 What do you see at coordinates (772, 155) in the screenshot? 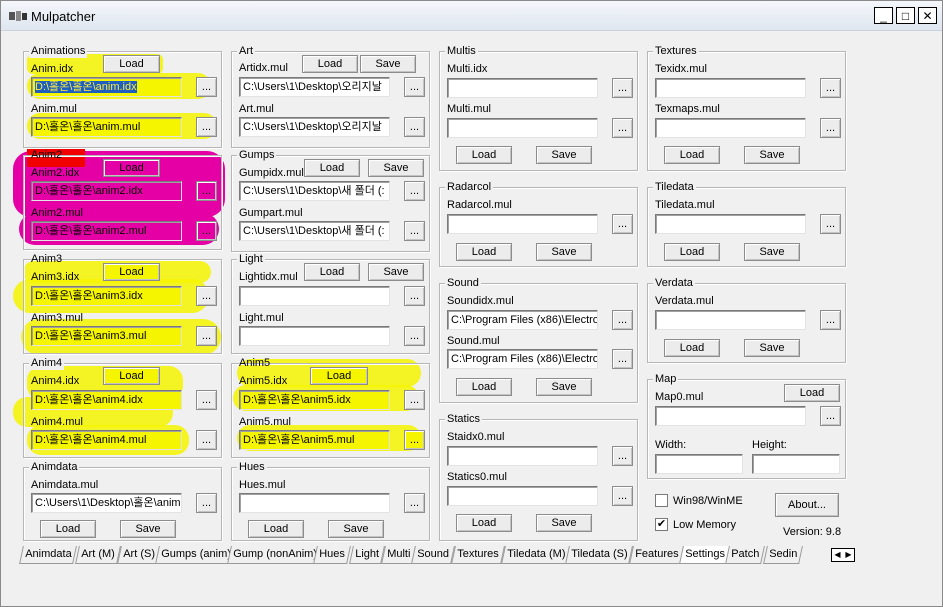
I see `textures-save-button: Save` at bounding box center [772, 155].